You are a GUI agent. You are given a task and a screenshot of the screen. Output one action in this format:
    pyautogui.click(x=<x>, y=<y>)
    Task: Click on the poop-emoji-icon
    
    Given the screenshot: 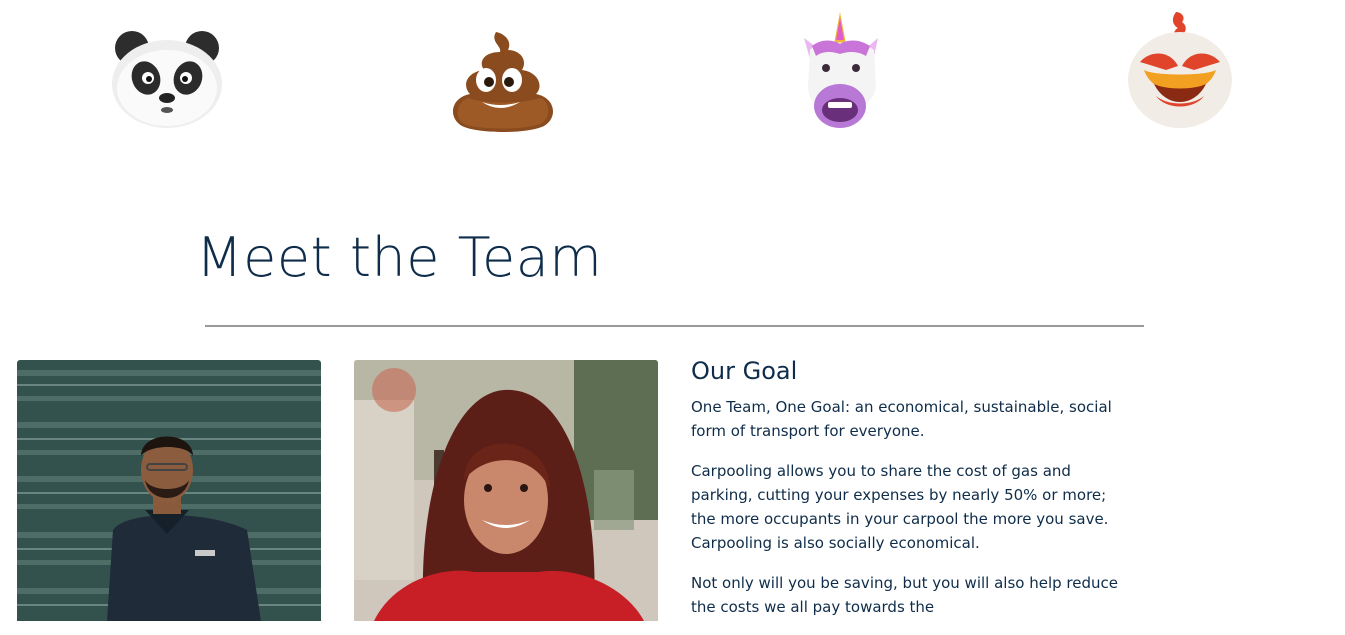 What is the action you would take?
    pyautogui.click(x=503, y=82)
    